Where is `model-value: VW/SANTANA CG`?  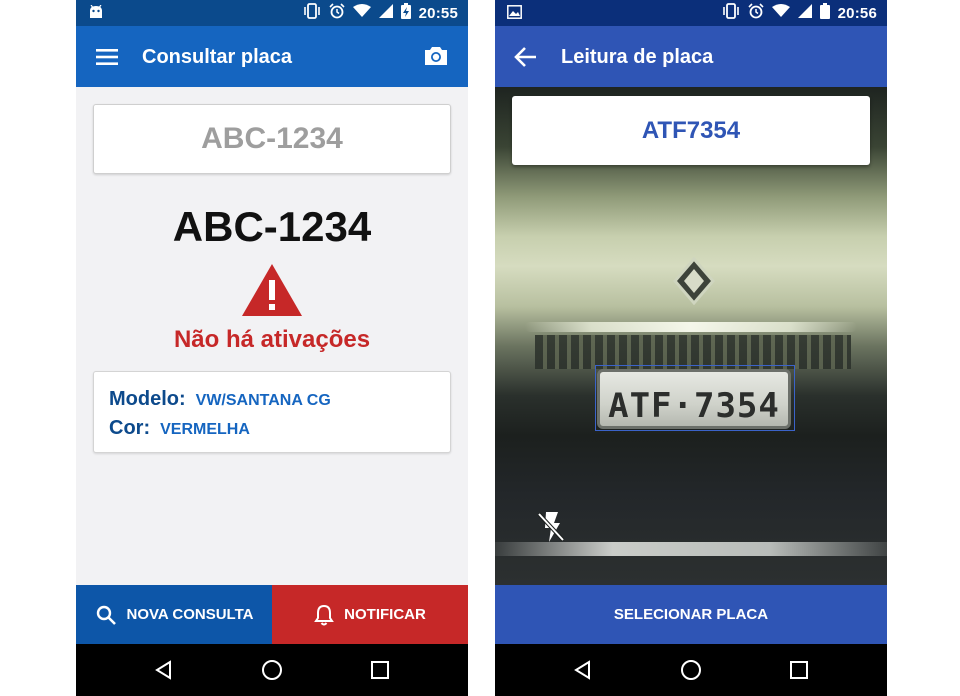
model-value: VW/SANTANA CG is located at coordinates (263, 400).